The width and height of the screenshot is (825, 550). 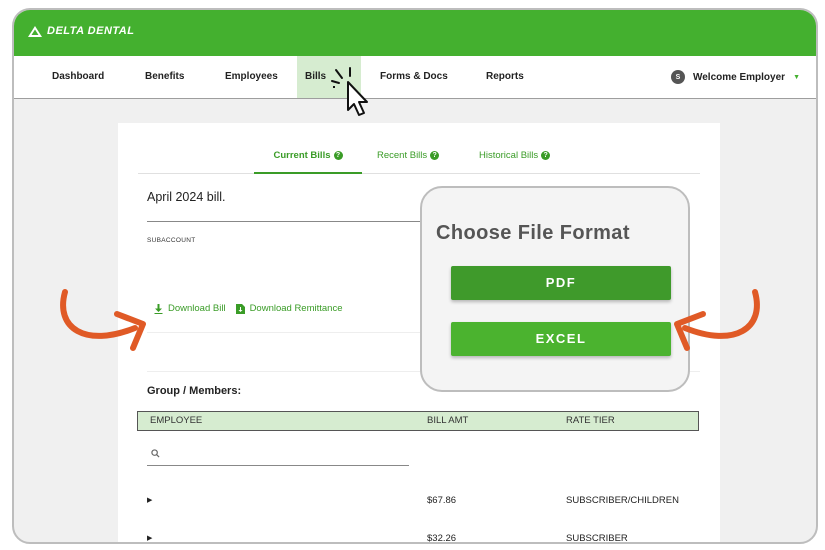 I want to click on avatar: S, so click(x=677, y=77).